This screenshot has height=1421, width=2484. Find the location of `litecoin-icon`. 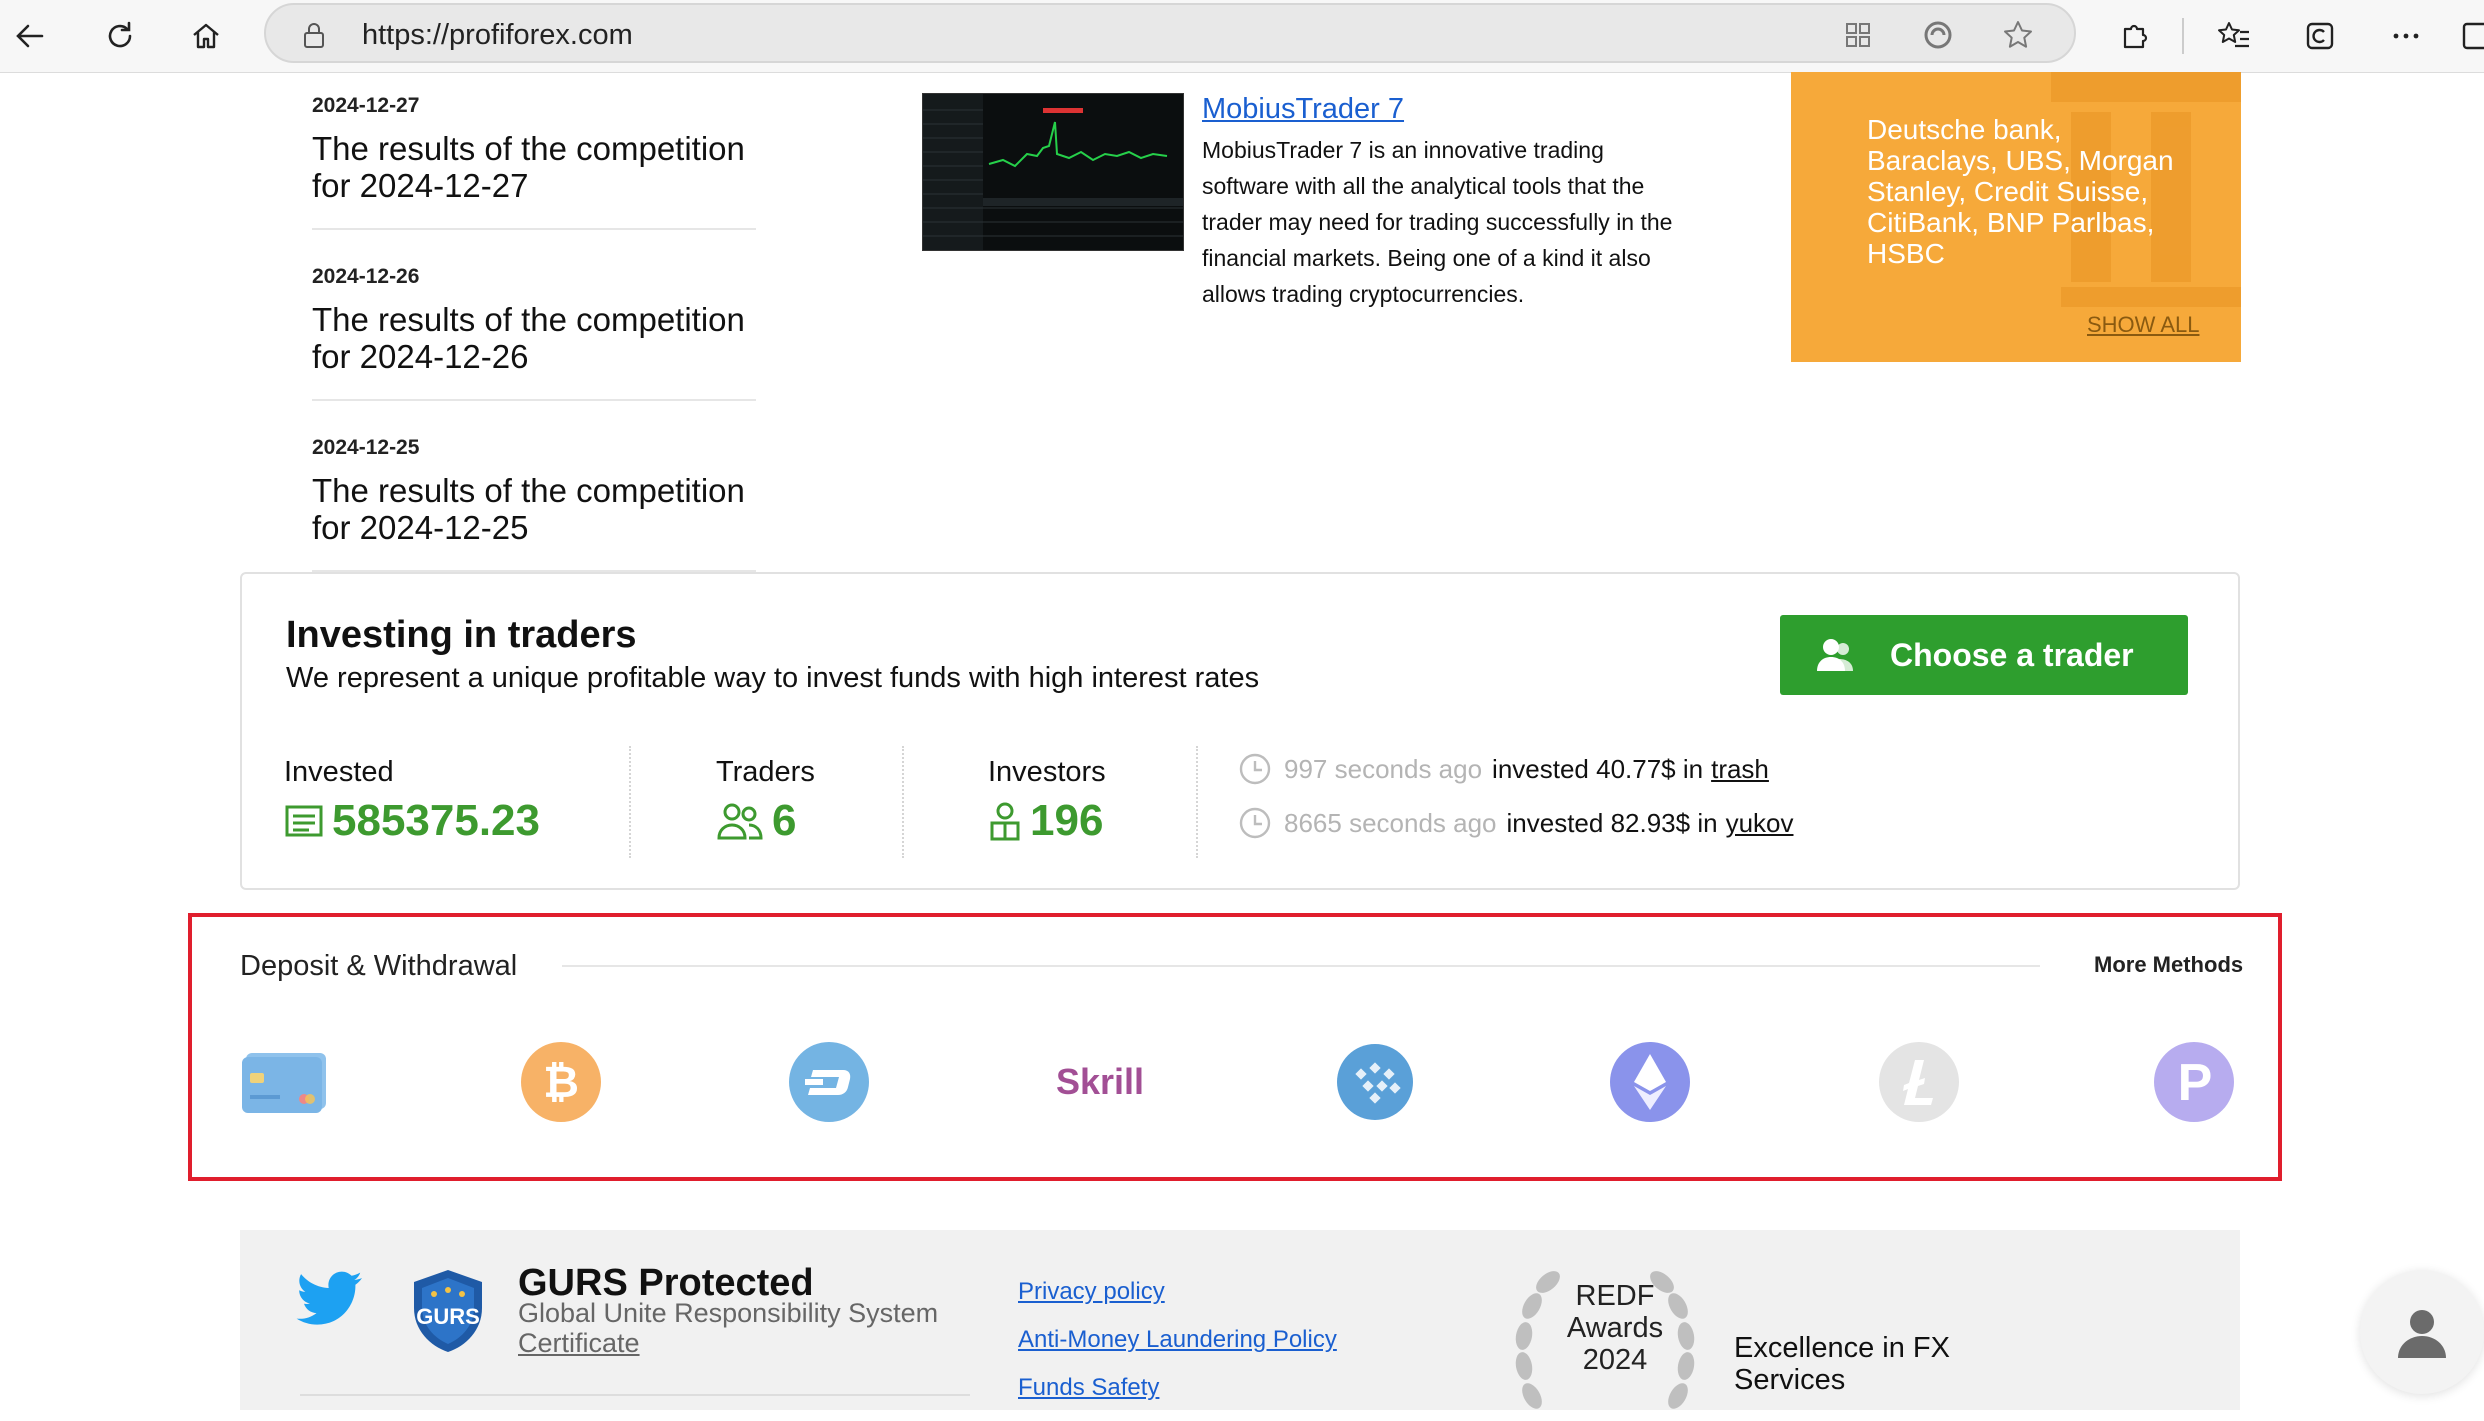

litecoin-icon is located at coordinates (1919, 1082).